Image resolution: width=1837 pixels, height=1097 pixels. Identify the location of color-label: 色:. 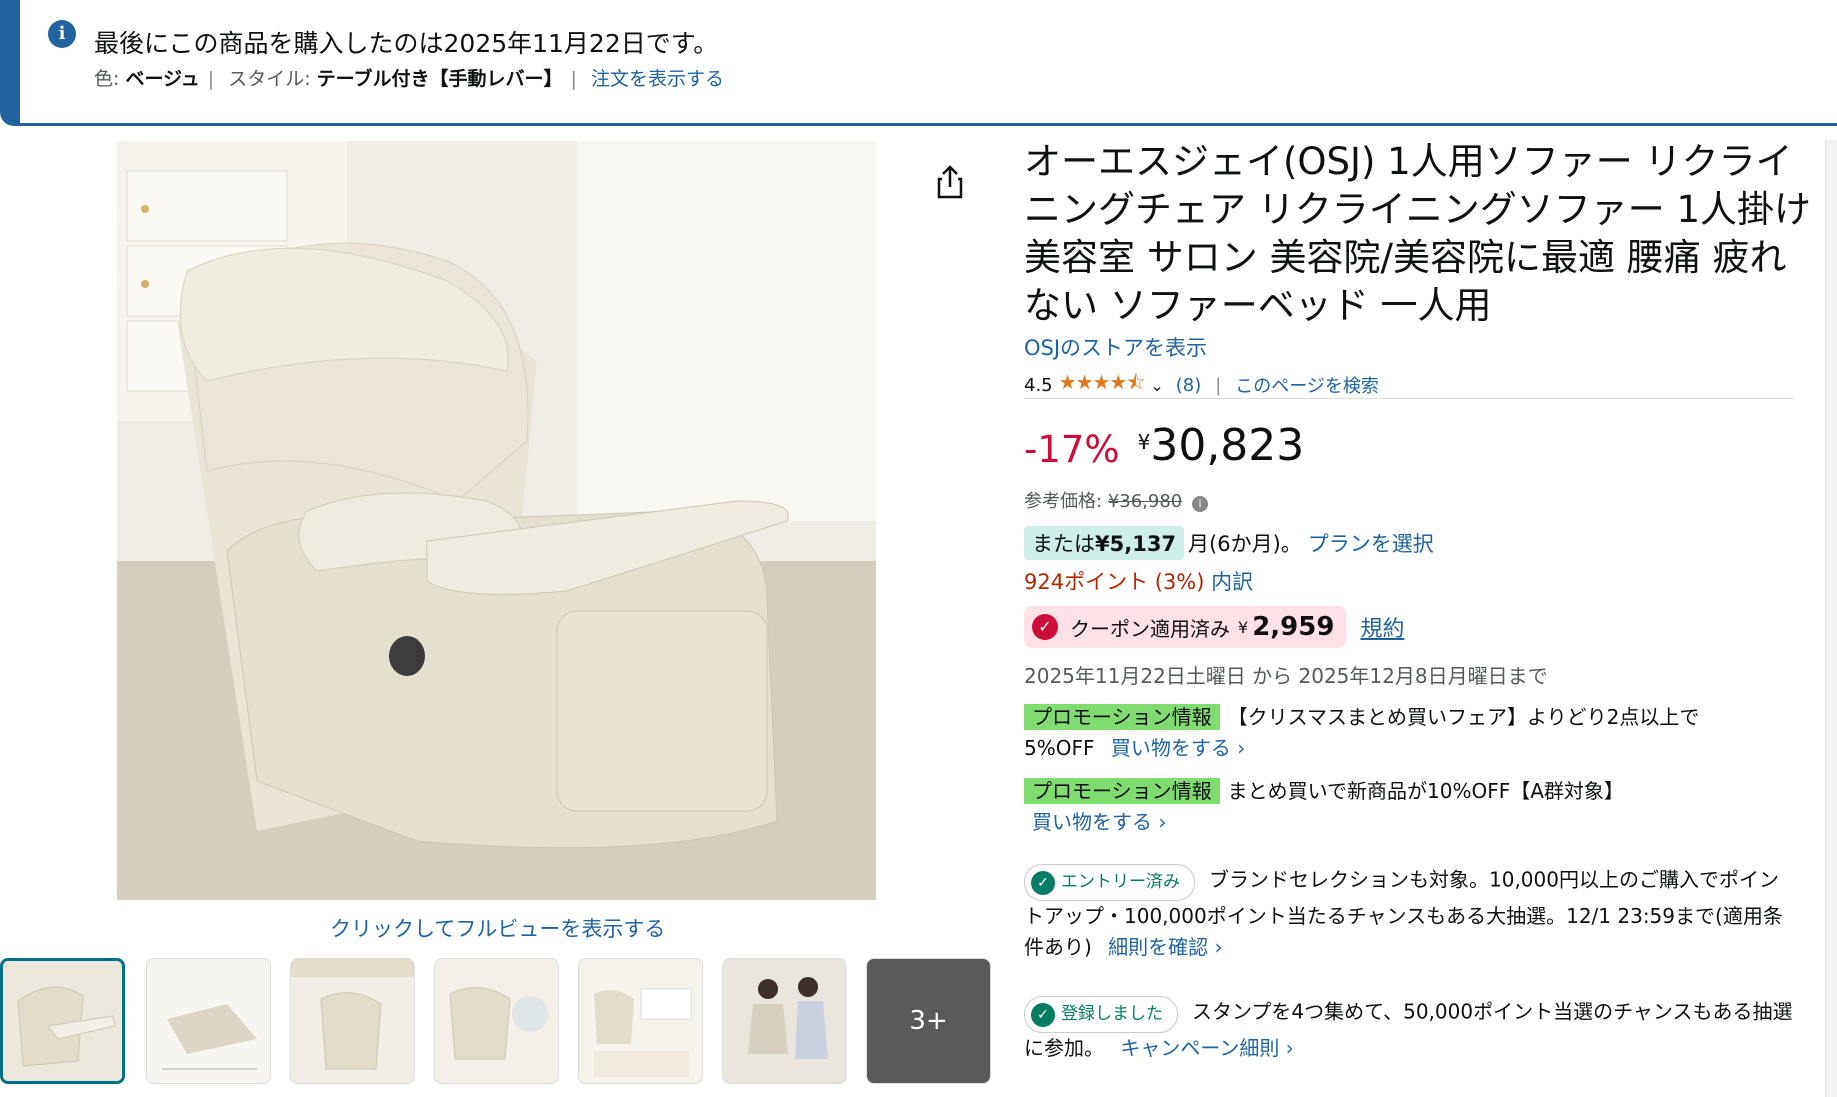
(107, 79).